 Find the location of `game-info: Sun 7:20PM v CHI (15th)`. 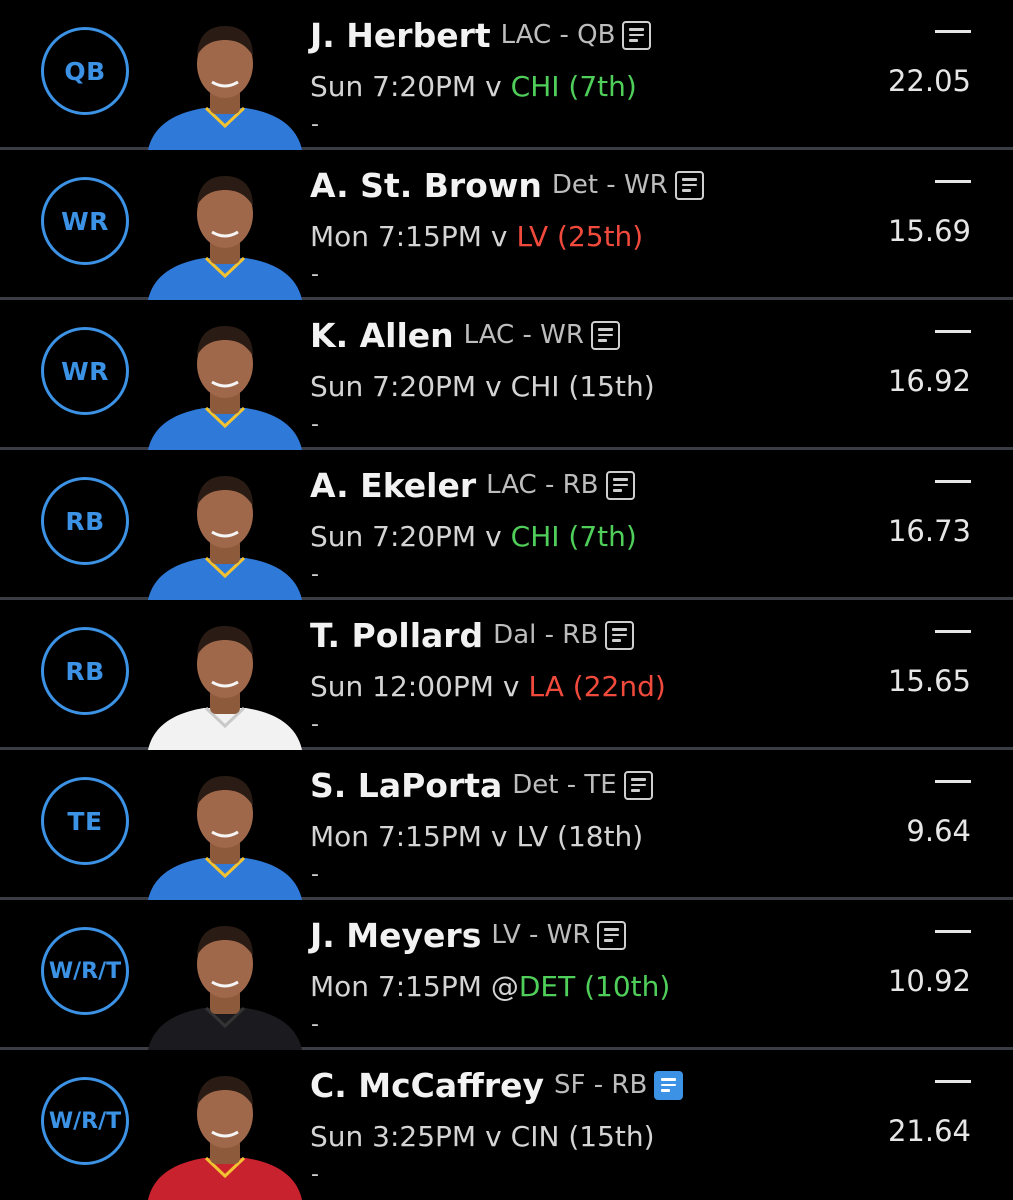

game-info: Sun 7:20PM v CHI (15th) is located at coordinates (482, 386).